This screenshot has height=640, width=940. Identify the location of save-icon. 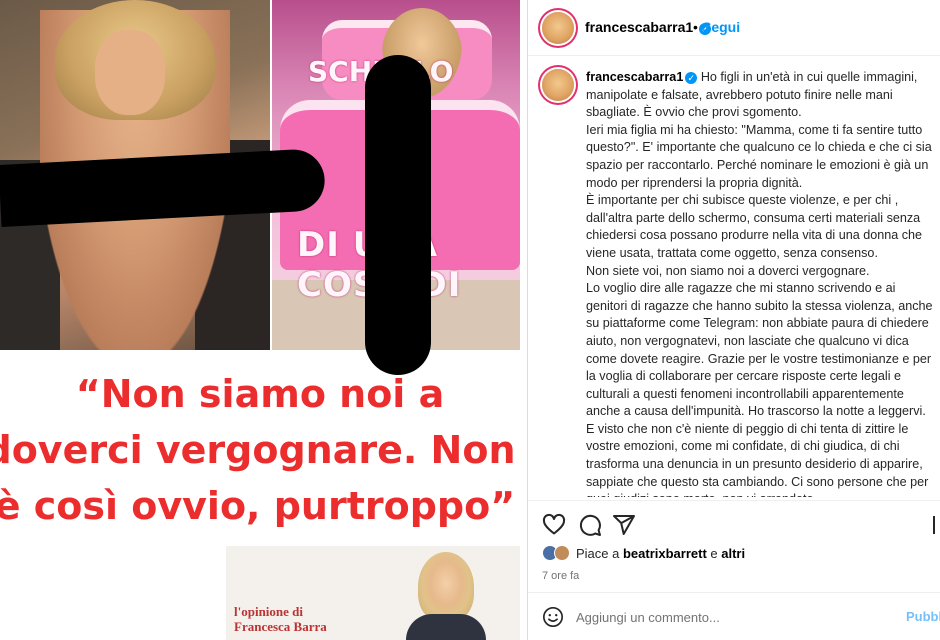
(936, 525).